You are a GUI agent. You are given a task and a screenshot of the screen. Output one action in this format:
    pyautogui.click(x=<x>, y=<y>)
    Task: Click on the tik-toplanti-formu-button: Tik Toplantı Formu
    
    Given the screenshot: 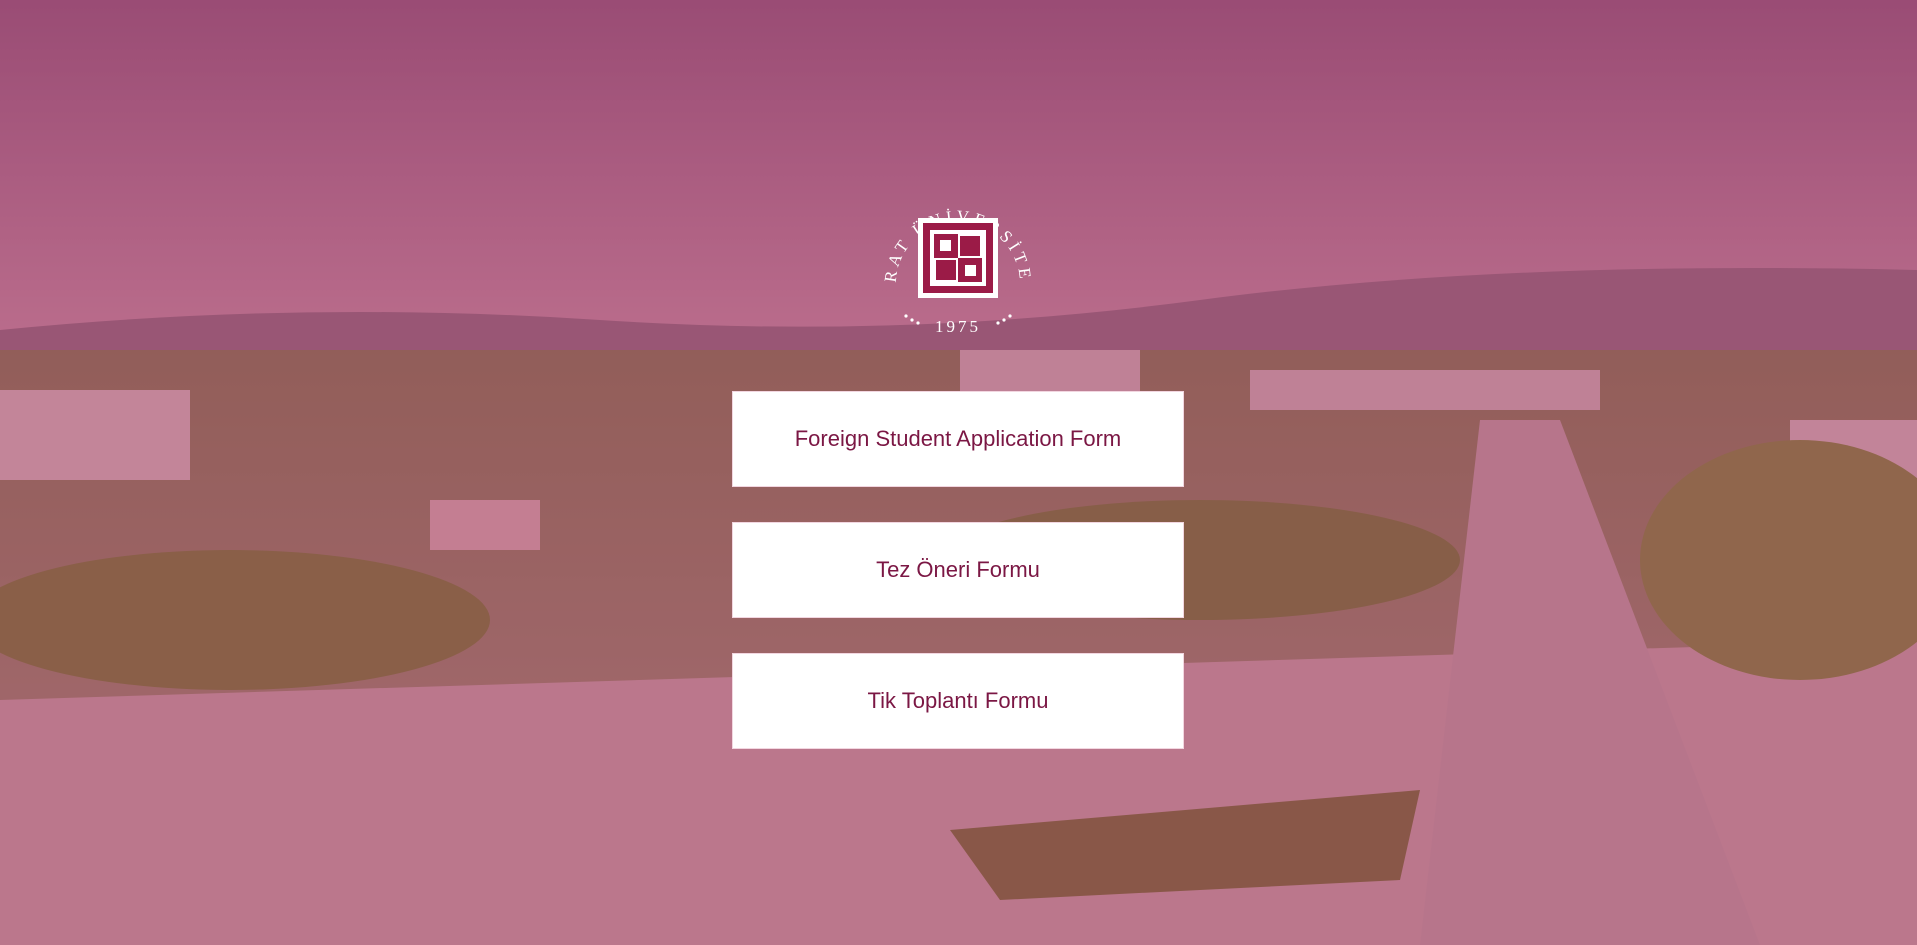 What is the action you would take?
    pyautogui.click(x=958, y=701)
    